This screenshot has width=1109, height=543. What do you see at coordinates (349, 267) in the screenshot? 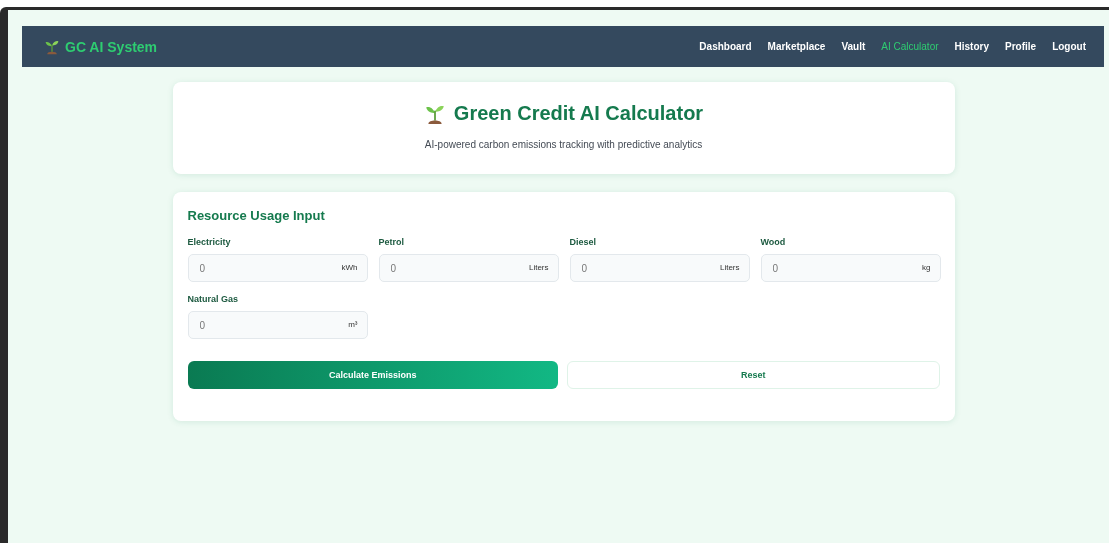
I see `unit-label: kWh` at bounding box center [349, 267].